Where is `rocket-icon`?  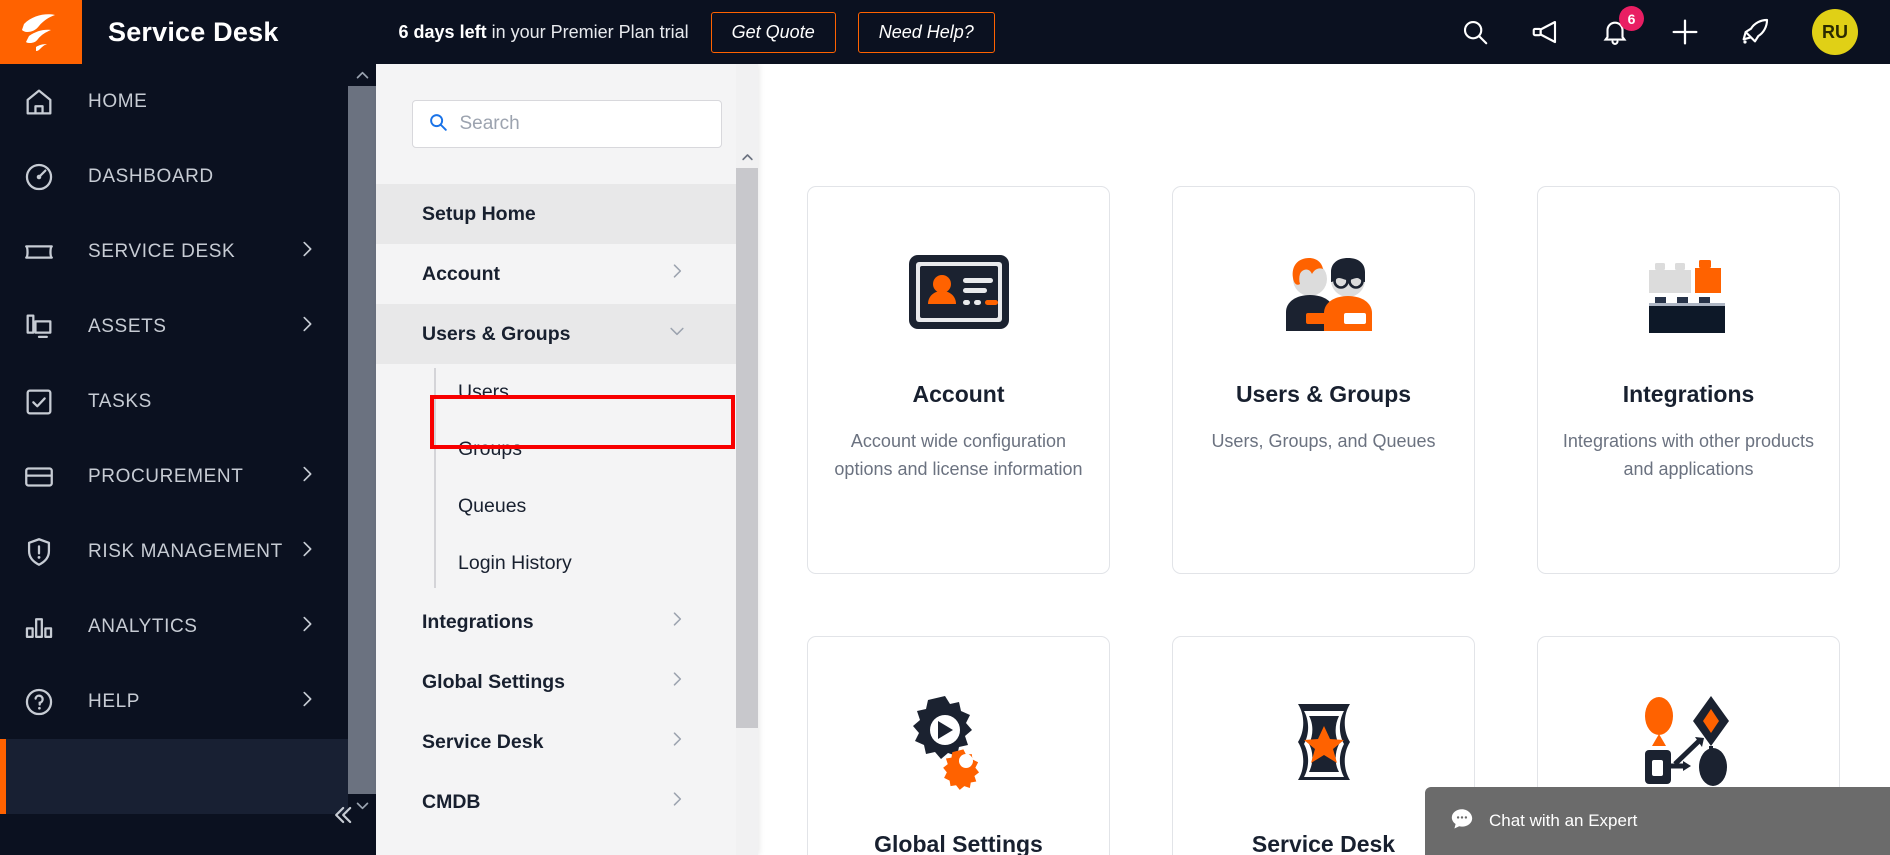
rocket-icon is located at coordinates (1755, 32).